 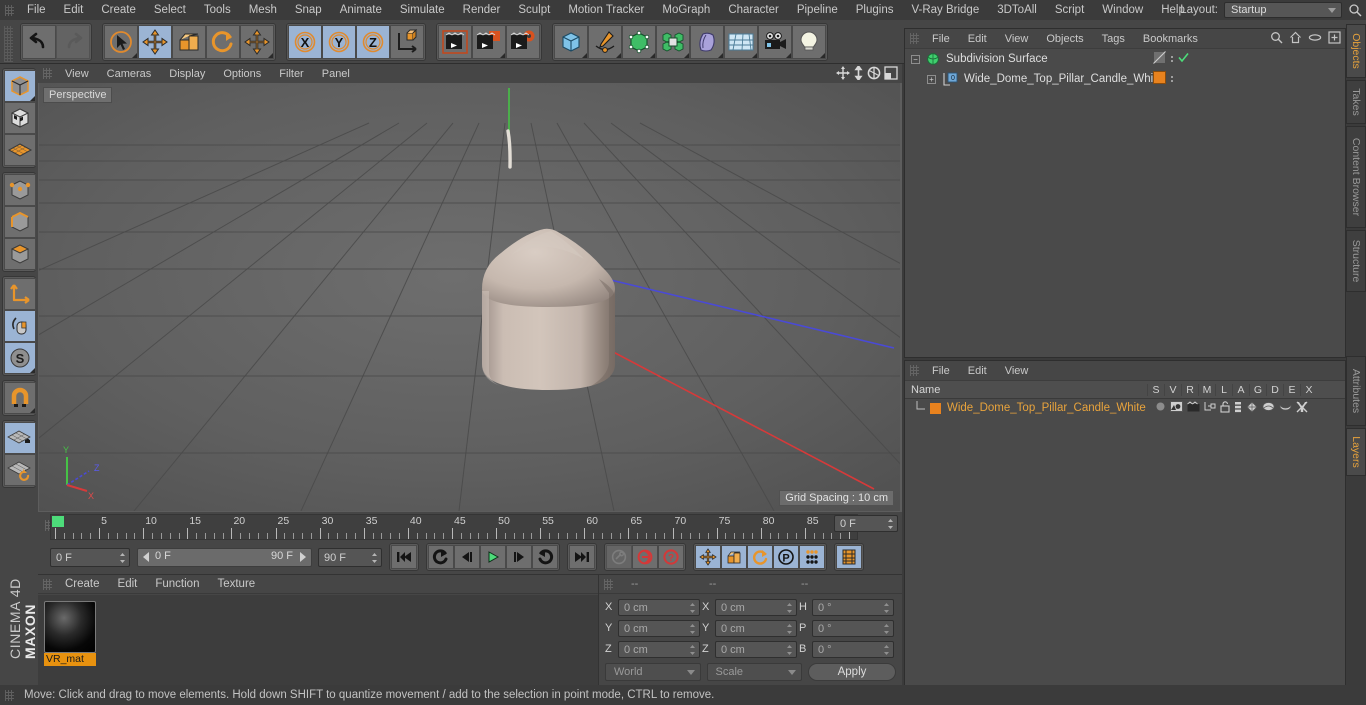 I want to click on menu-plugins: Plugins, so click(x=875, y=10).